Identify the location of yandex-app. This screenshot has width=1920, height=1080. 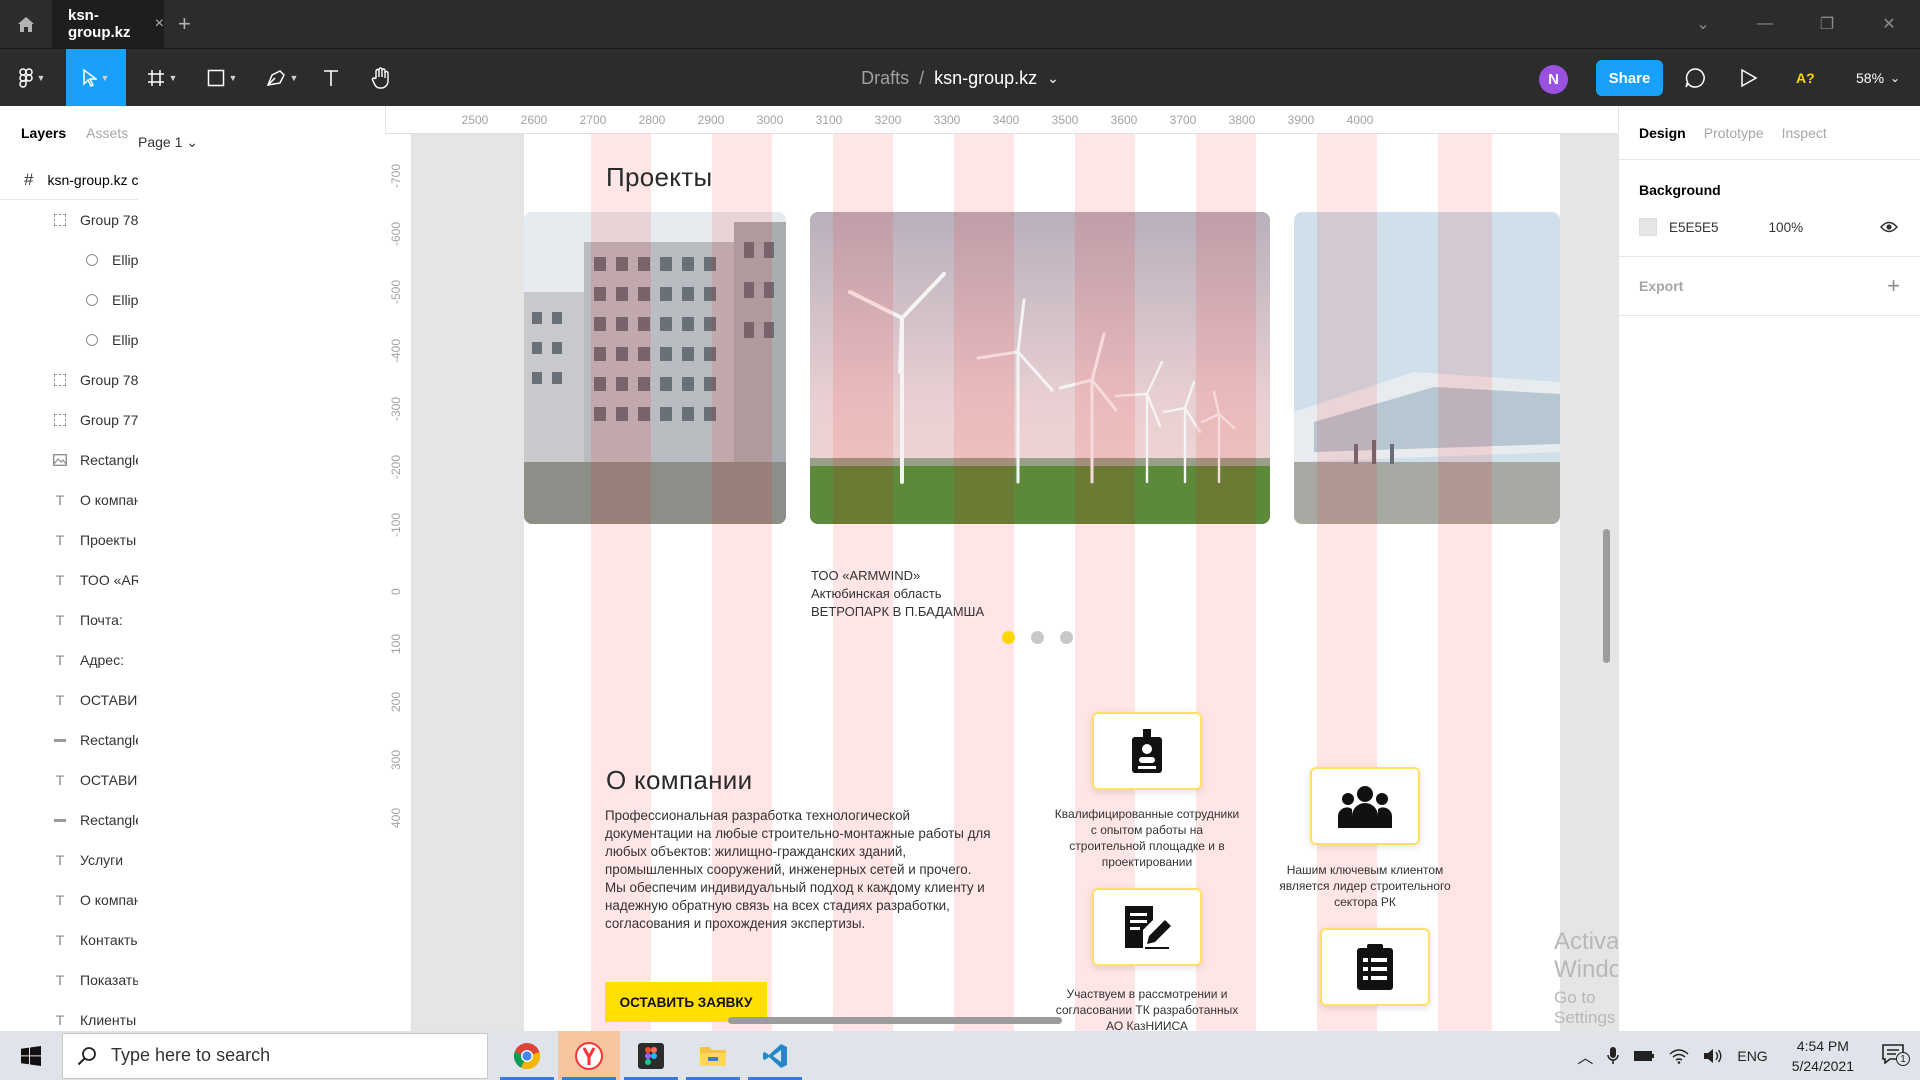
(589, 1055).